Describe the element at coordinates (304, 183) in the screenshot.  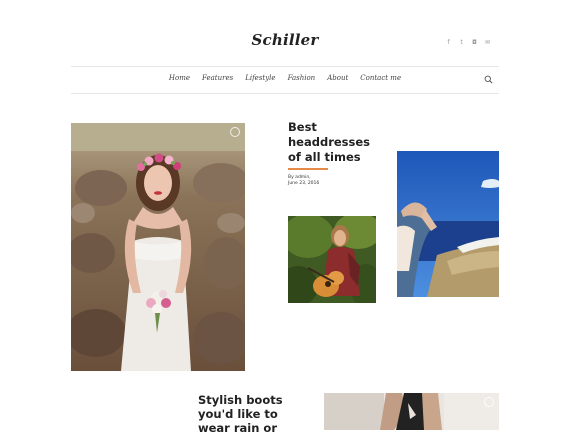
I see `post-date: June 23, 2016` at that location.